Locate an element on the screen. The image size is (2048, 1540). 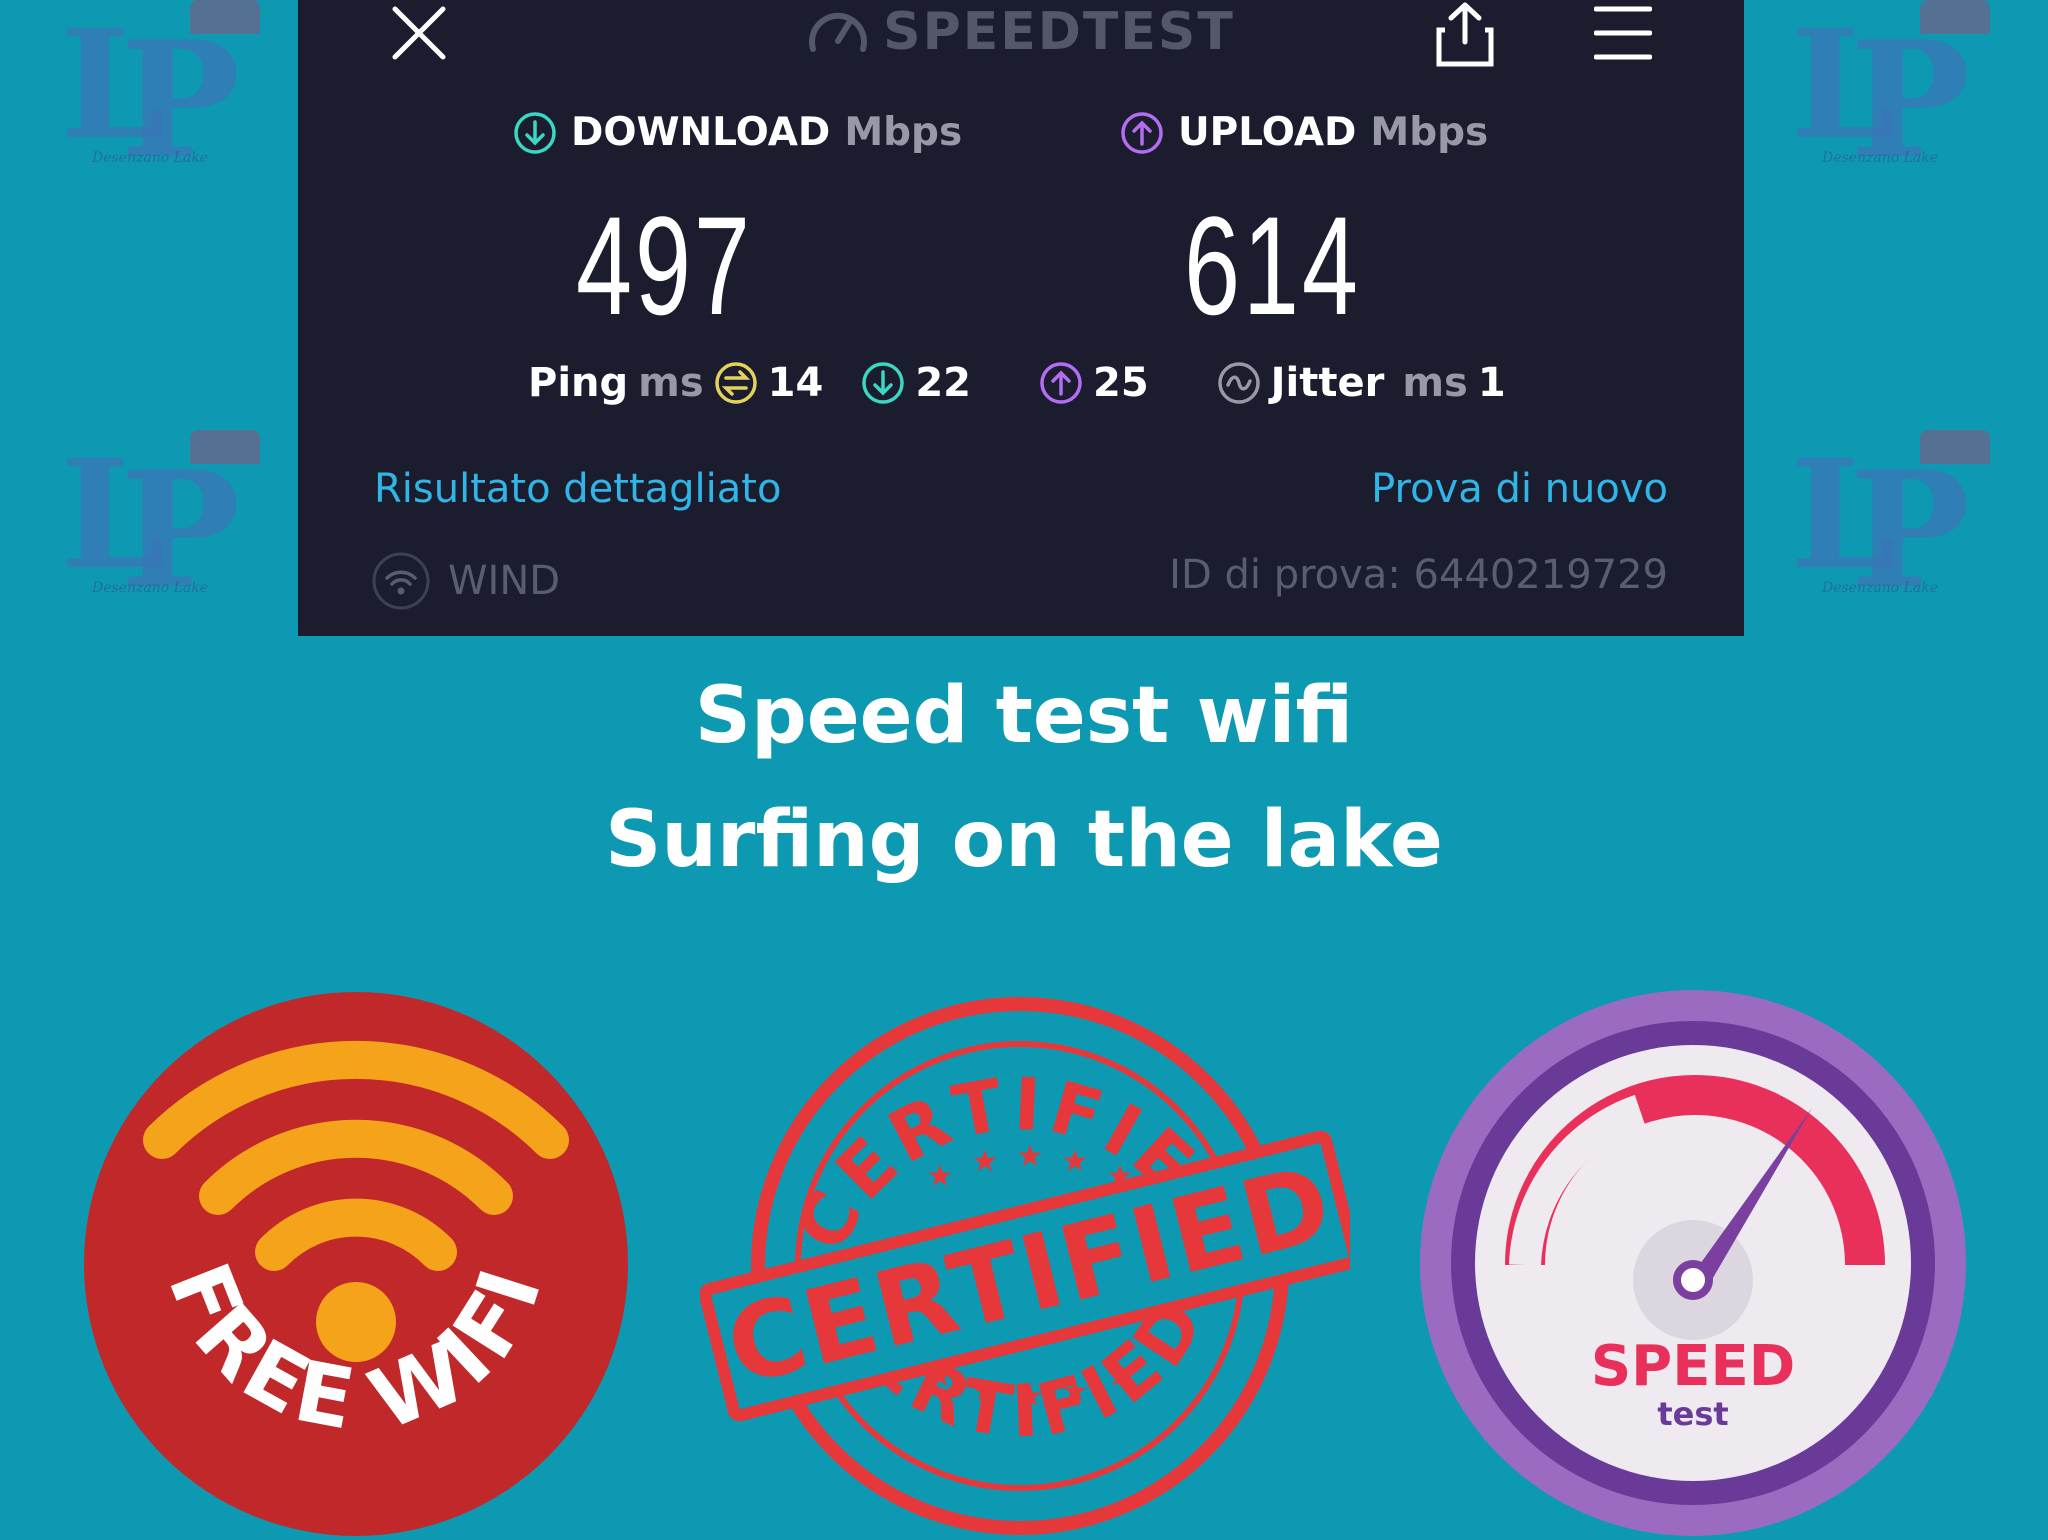
caption-line-1: Speed test wifi is located at coordinates (1024, 716).